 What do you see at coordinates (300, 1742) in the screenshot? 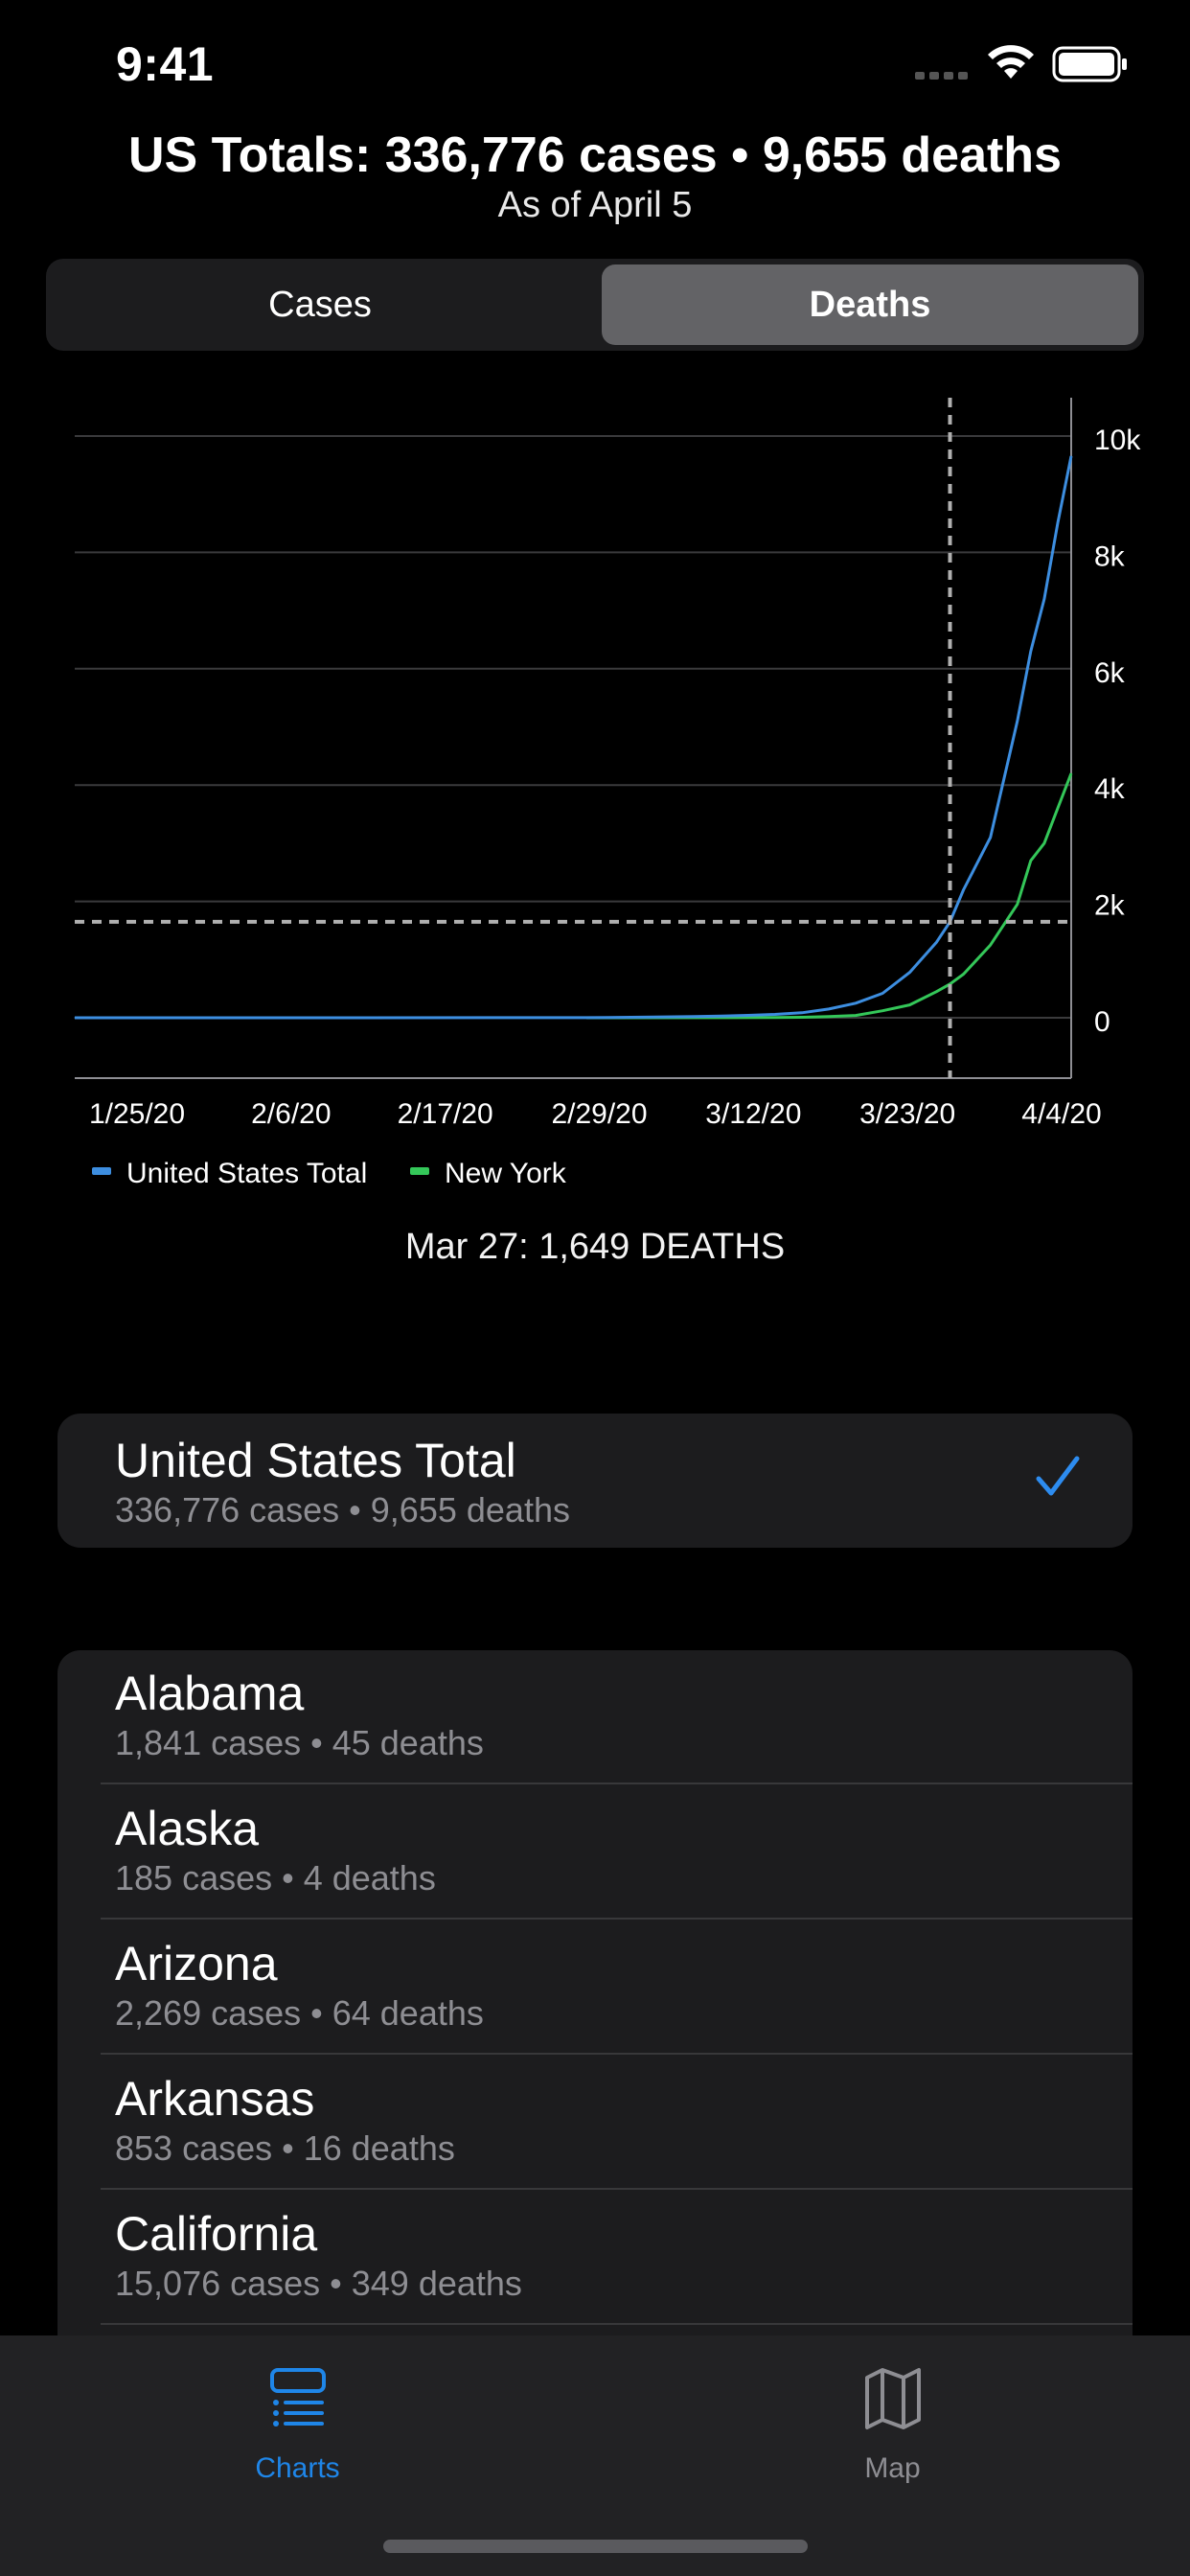
I see `state-stats: 1,841 cases • 45 deaths` at bounding box center [300, 1742].